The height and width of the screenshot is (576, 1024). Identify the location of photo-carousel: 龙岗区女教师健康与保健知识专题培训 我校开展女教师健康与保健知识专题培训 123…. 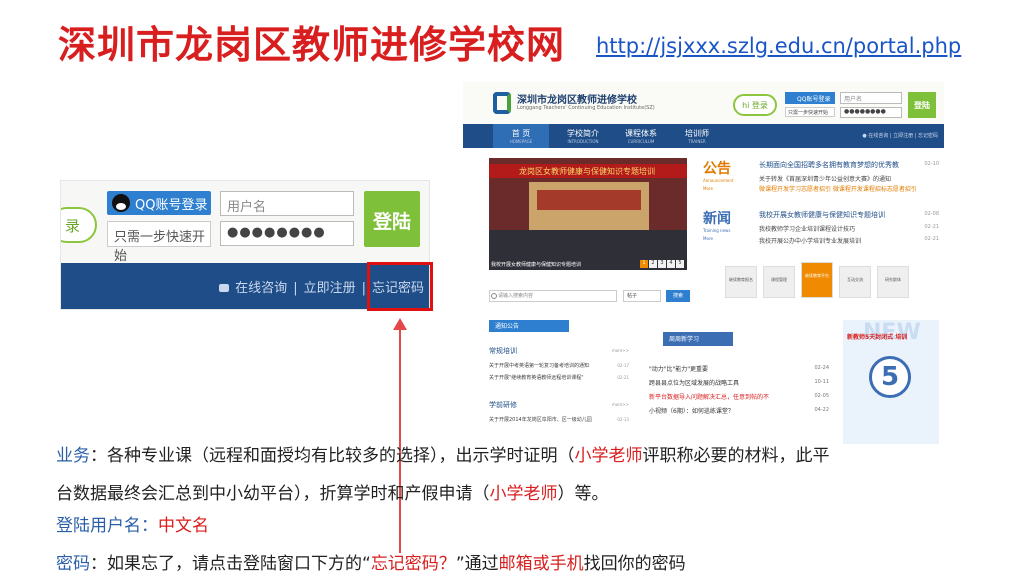
(588, 214).